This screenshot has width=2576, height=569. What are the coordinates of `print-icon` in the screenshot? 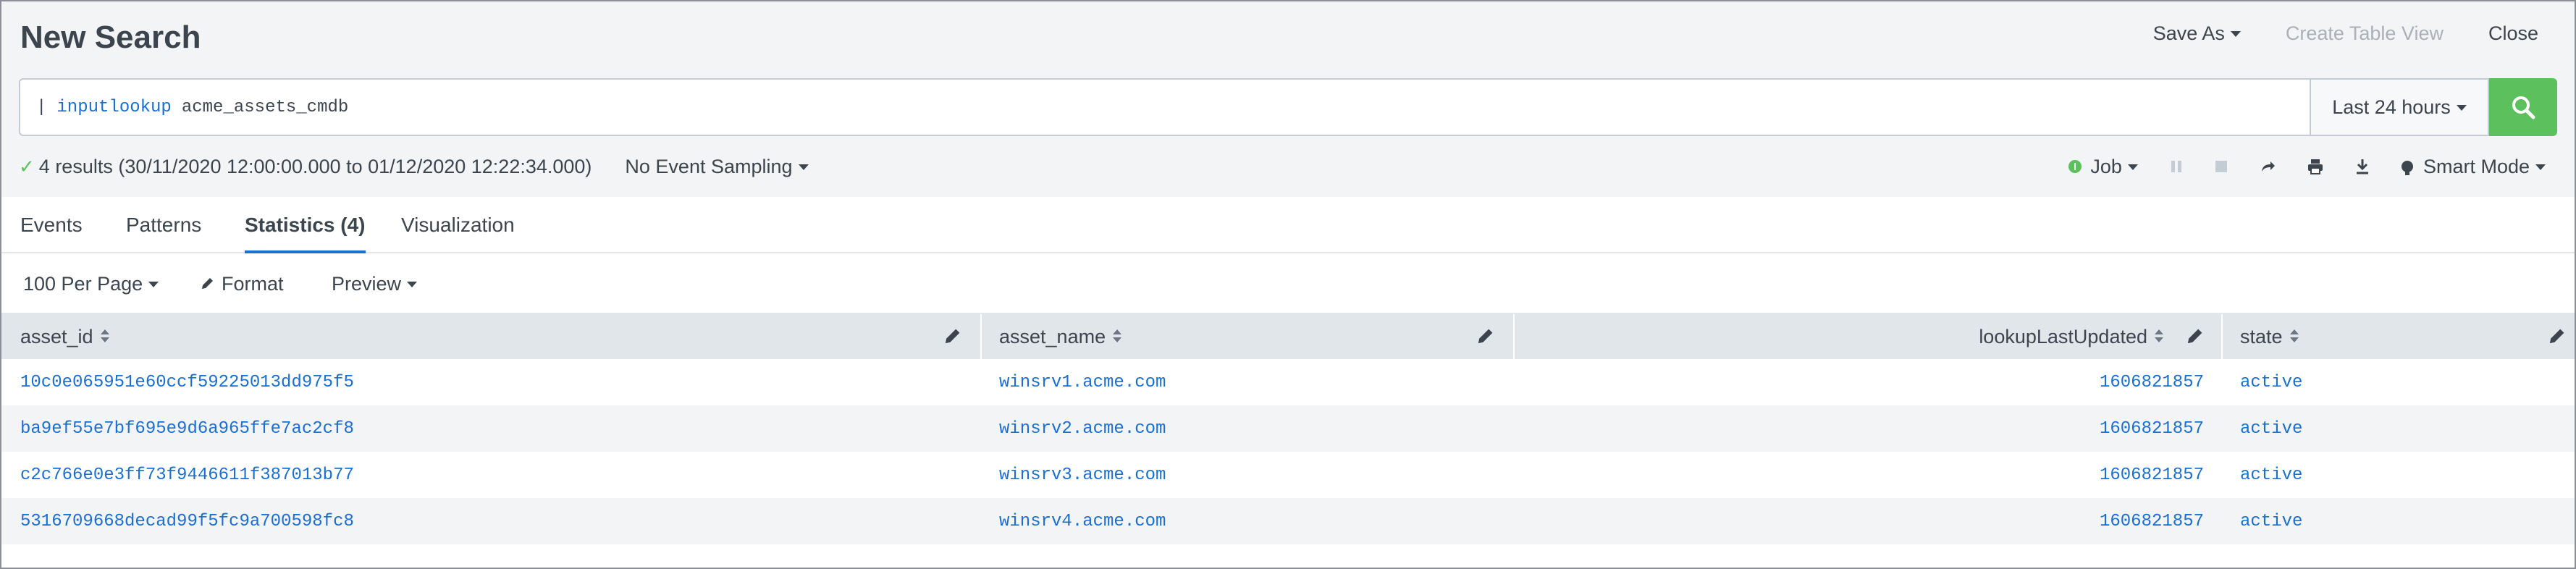 It's located at (2315, 166).